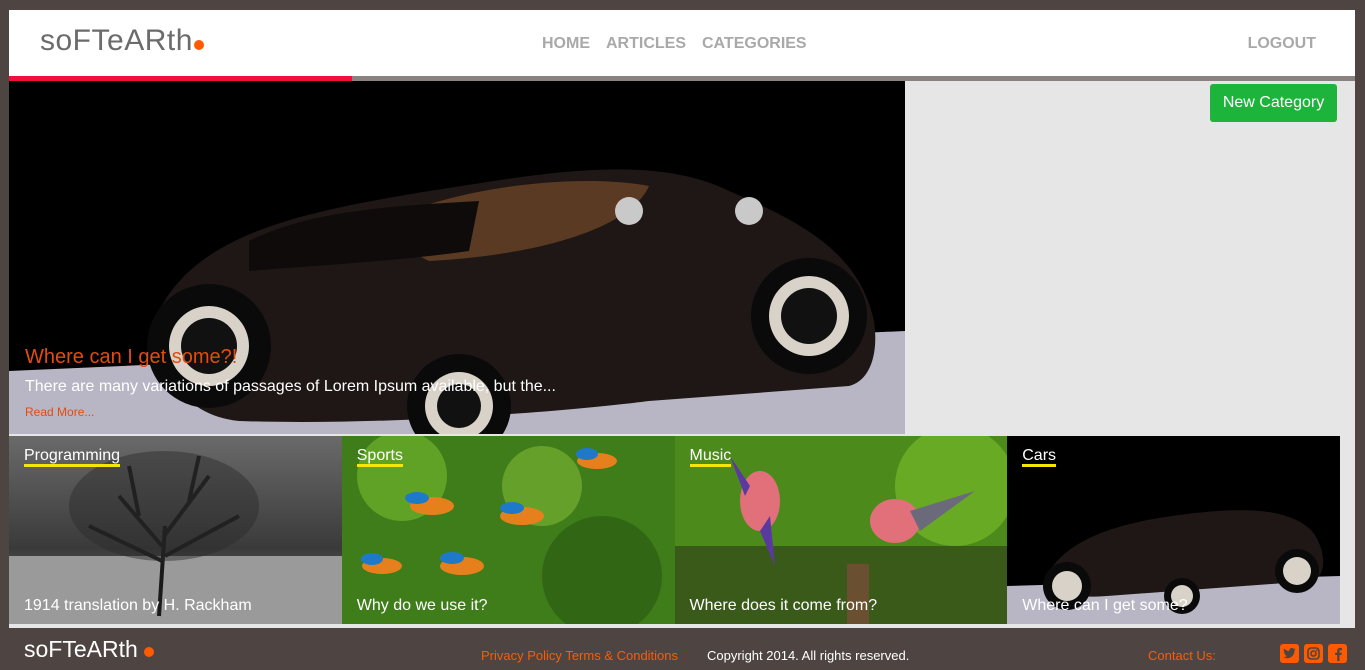  I want to click on category-card-cars: Cars Where can I get some?, so click(1173, 530).